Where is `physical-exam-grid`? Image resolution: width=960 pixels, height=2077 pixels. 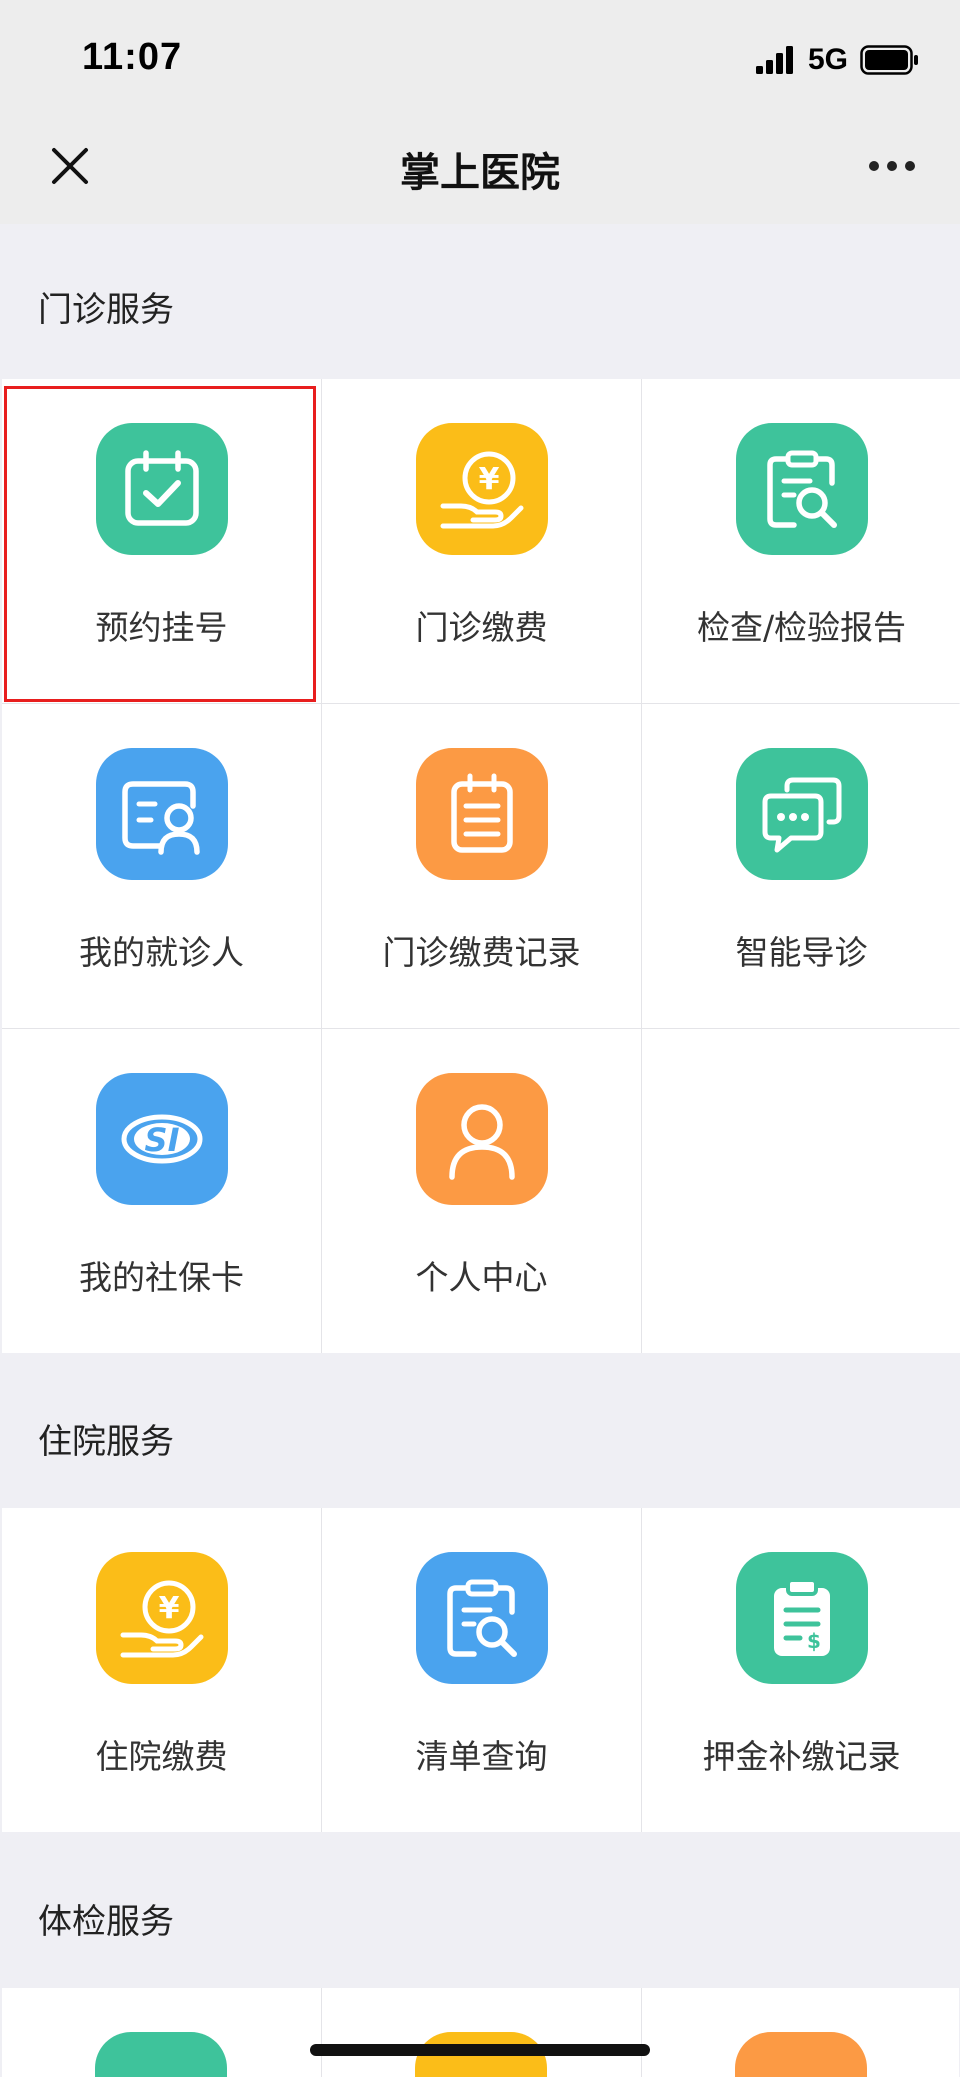
physical-exam-grid is located at coordinates (480, 2032).